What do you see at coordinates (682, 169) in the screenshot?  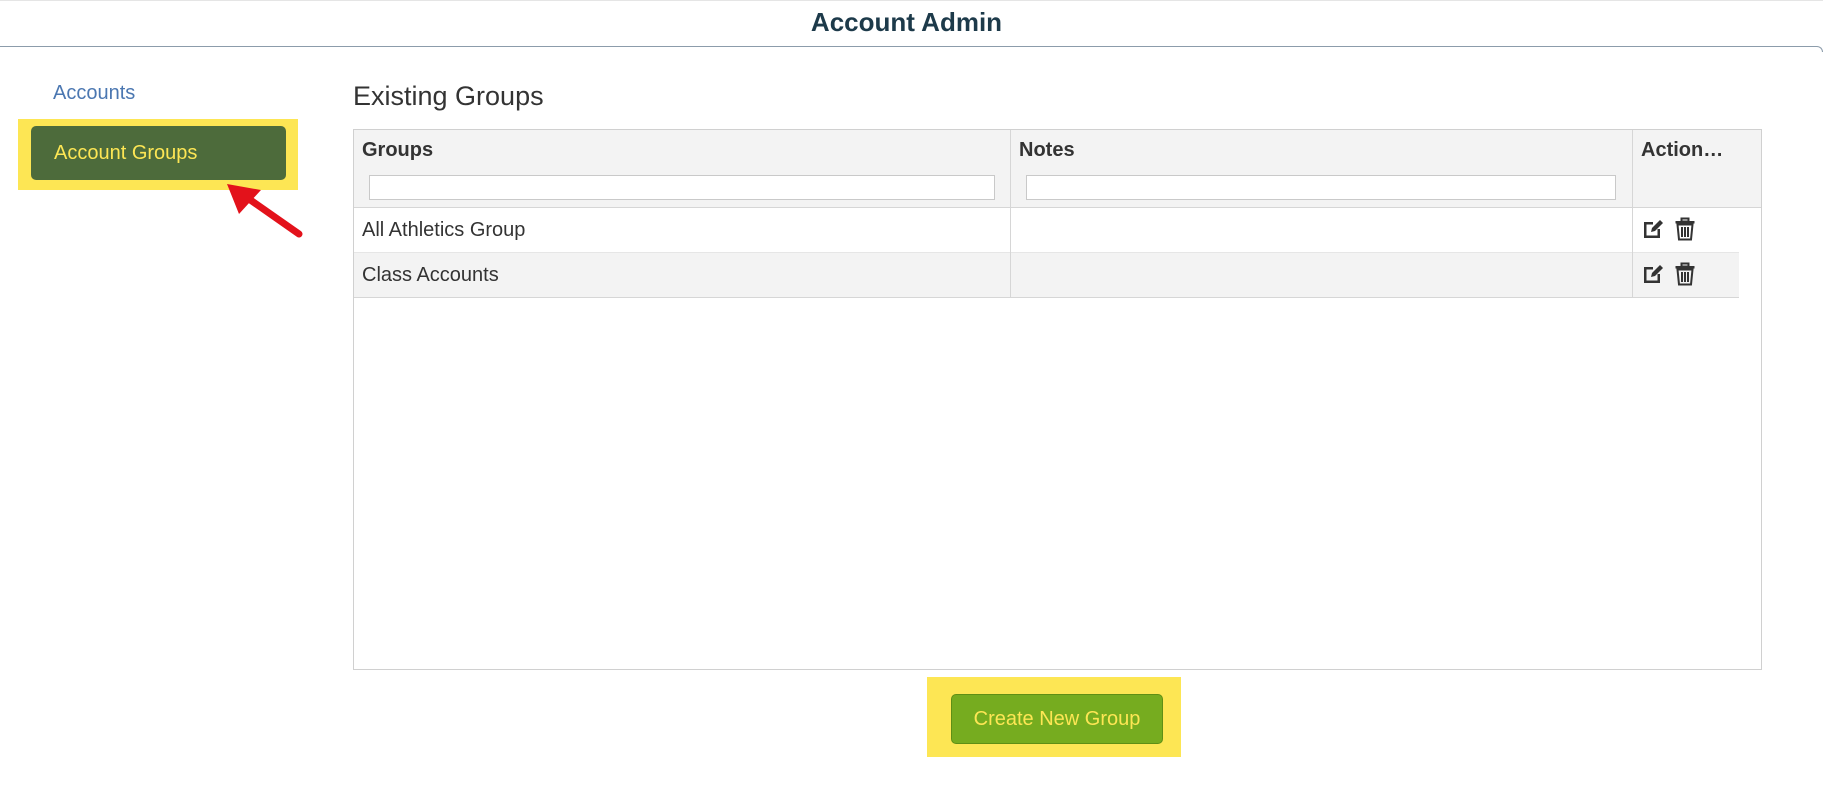 I see `column-header-groups: Groups` at bounding box center [682, 169].